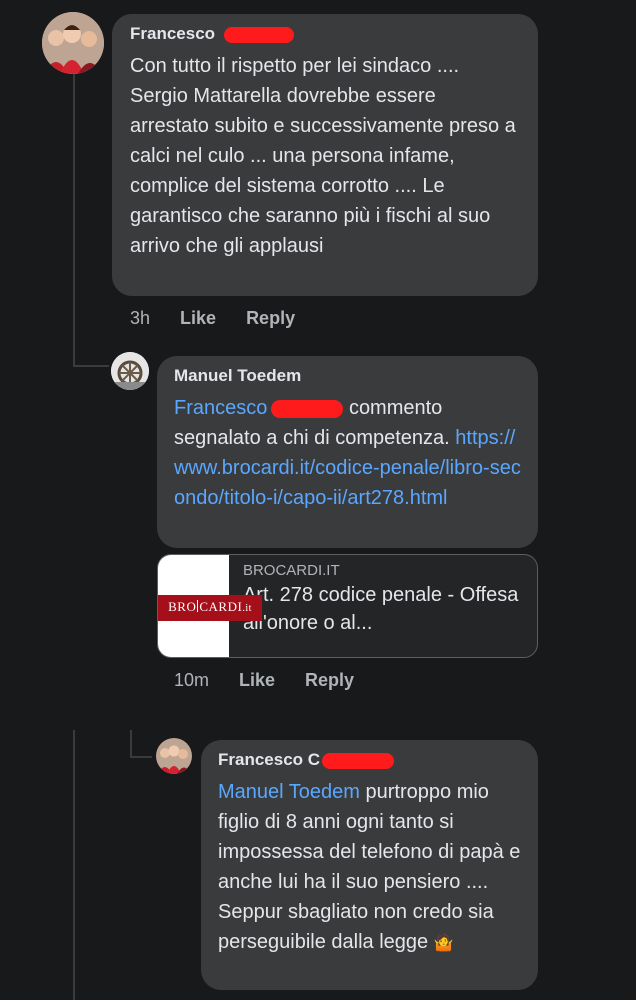 This screenshot has width=636, height=1000. Describe the element at coordinates (347, 376) in the screenshot. I see `comment-author: Manuel Toedem` at that location.